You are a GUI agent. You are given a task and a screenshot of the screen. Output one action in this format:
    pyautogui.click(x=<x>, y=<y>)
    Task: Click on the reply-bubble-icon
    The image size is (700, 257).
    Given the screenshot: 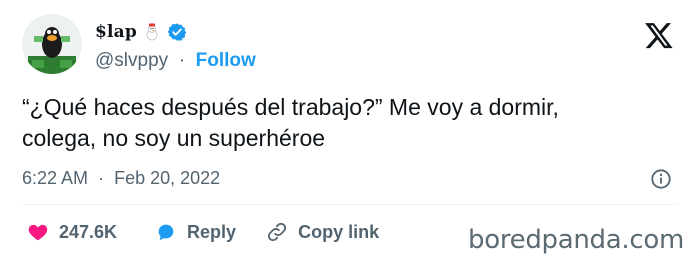 What is the action you would take?
    pyautogui.click(x=166, y=232)
    